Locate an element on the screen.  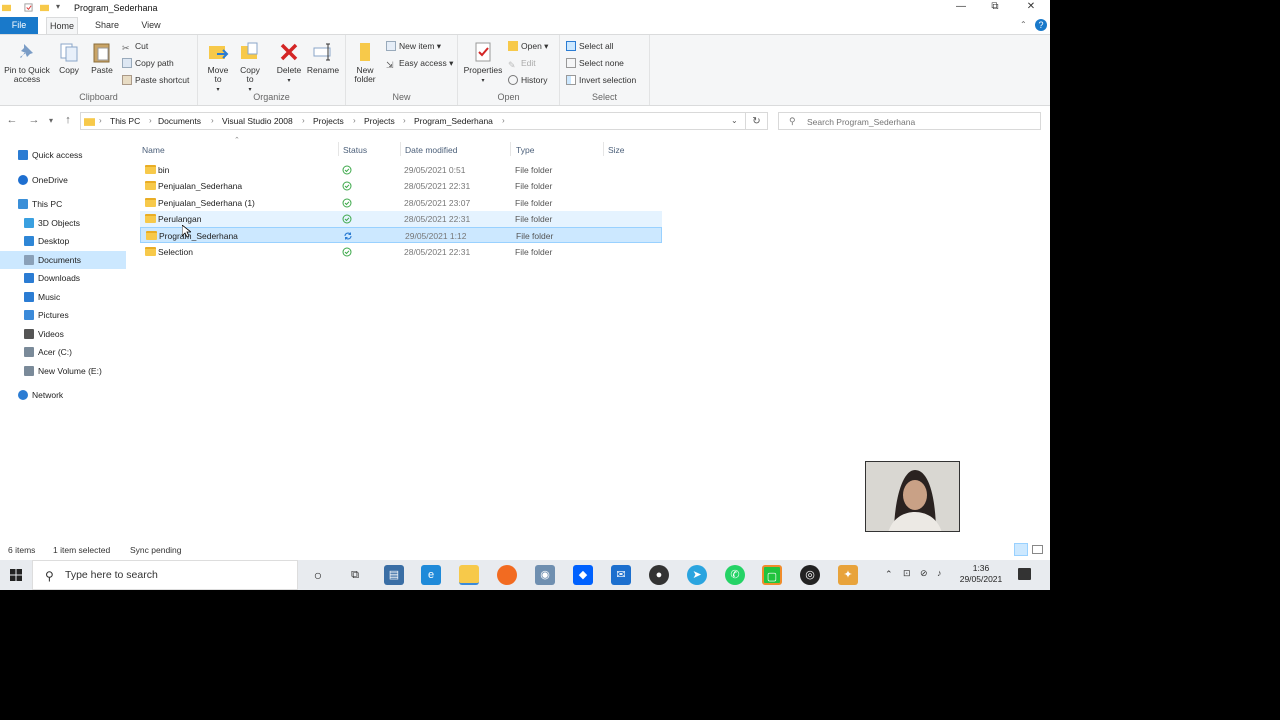
sidebar-item-this-pc: This PC is located at coordinates (63, 204).